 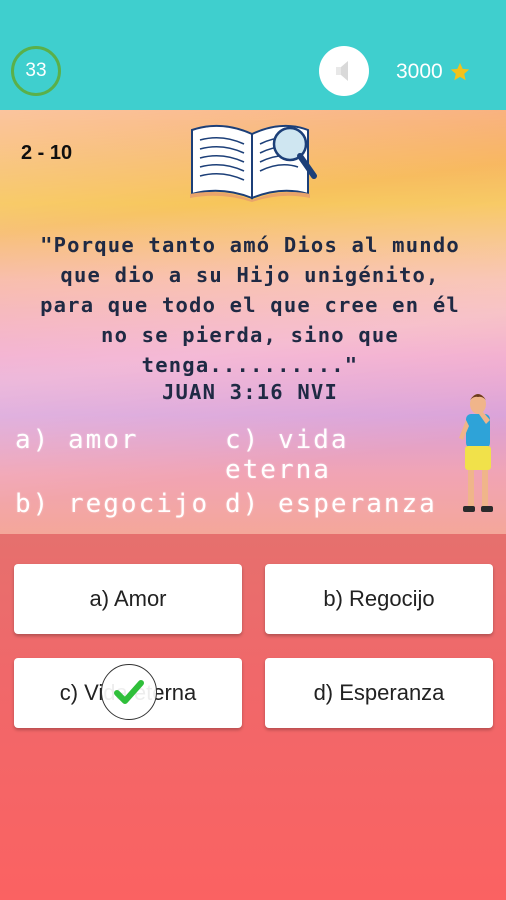 What do you see at coordinates (250, 392) in the screenshot?
I see `bible-reference: JUAN 3:16 NVI` at bounding box center [250, 392].